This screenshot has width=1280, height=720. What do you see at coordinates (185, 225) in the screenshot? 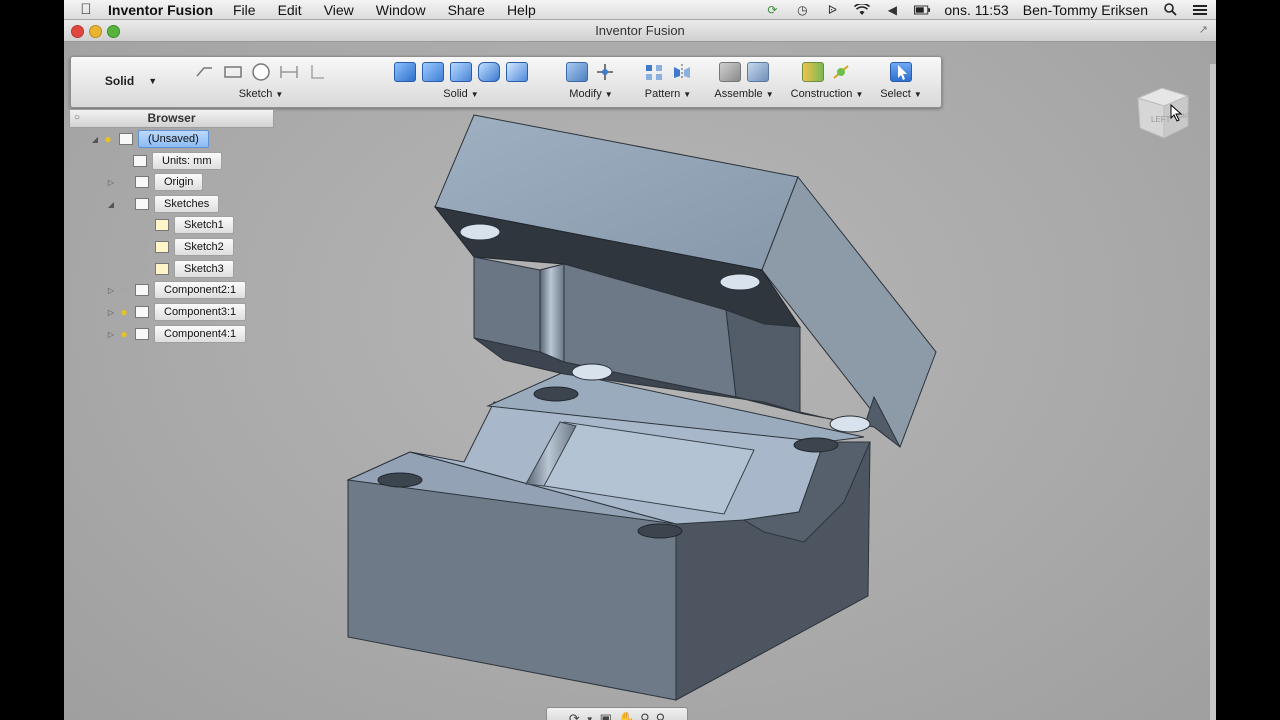
I see `tree-node-sketch1: ○ Sketch1` at bounding box center [185, 225].